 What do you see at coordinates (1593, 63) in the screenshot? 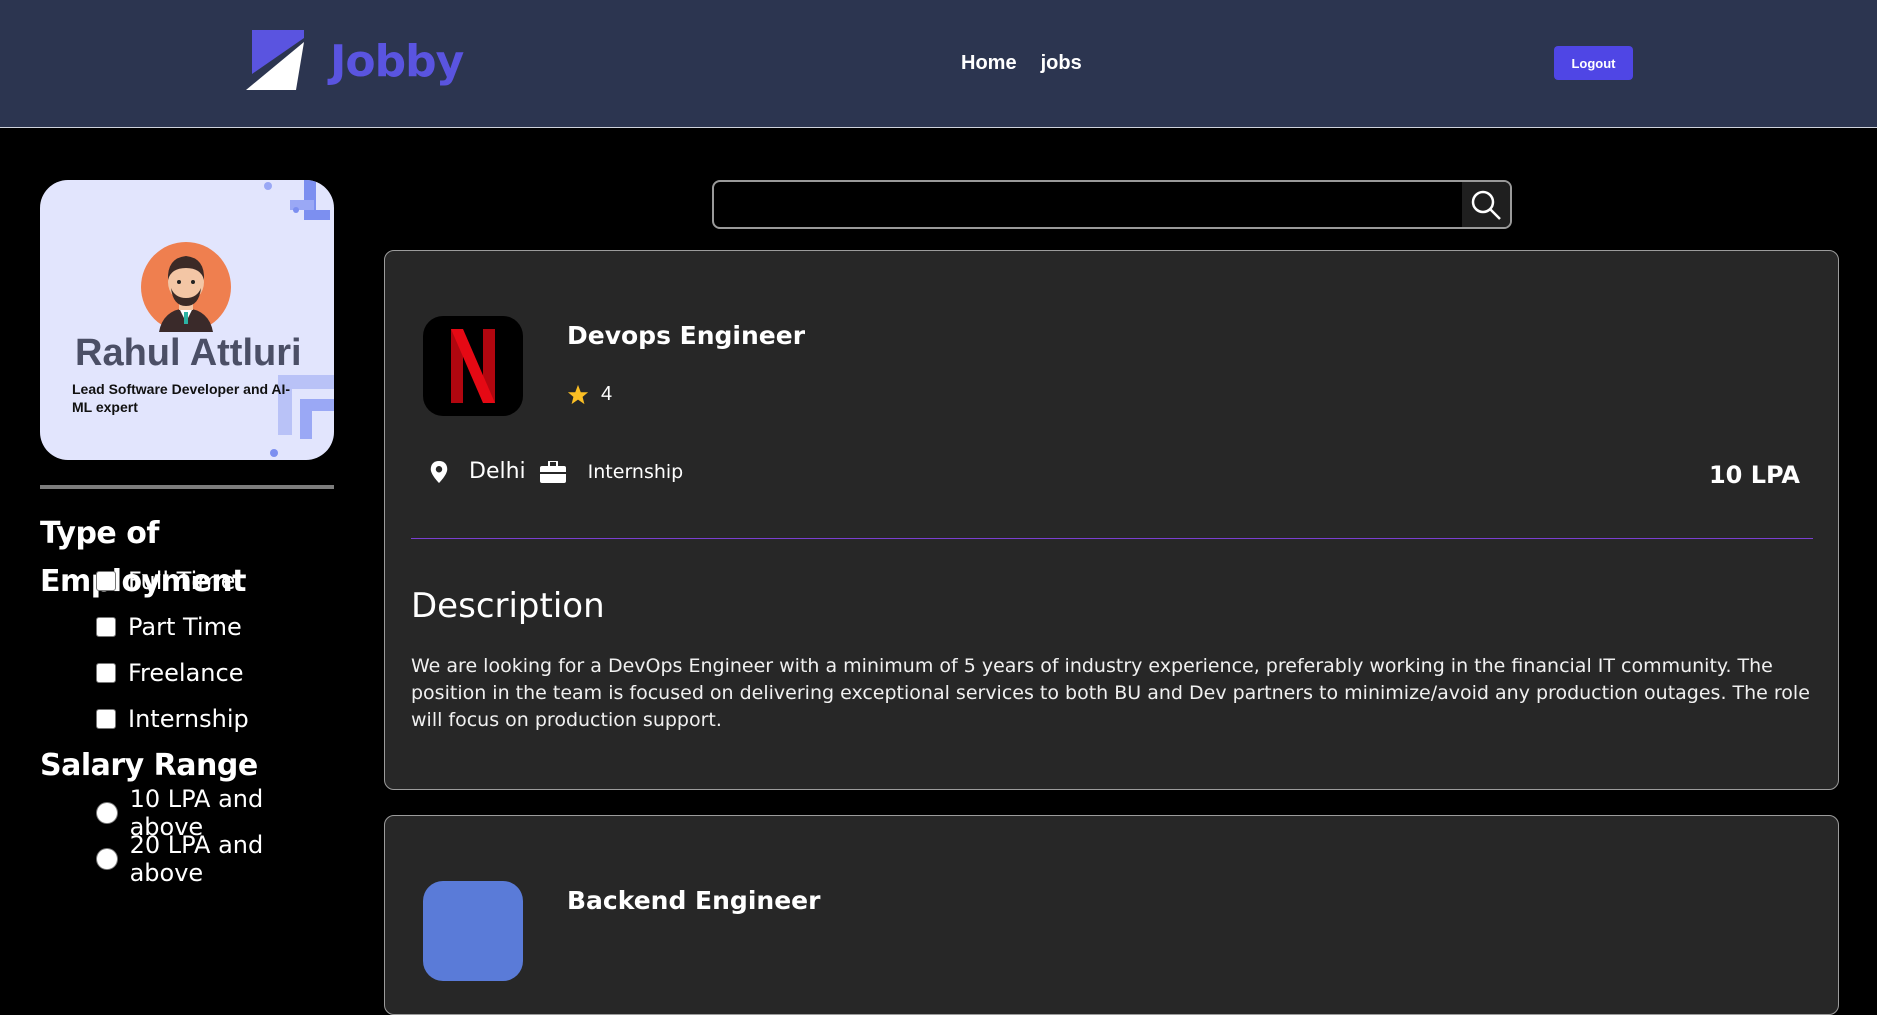
I see `logout-button: Logout` at bounding box center [1593, 63].